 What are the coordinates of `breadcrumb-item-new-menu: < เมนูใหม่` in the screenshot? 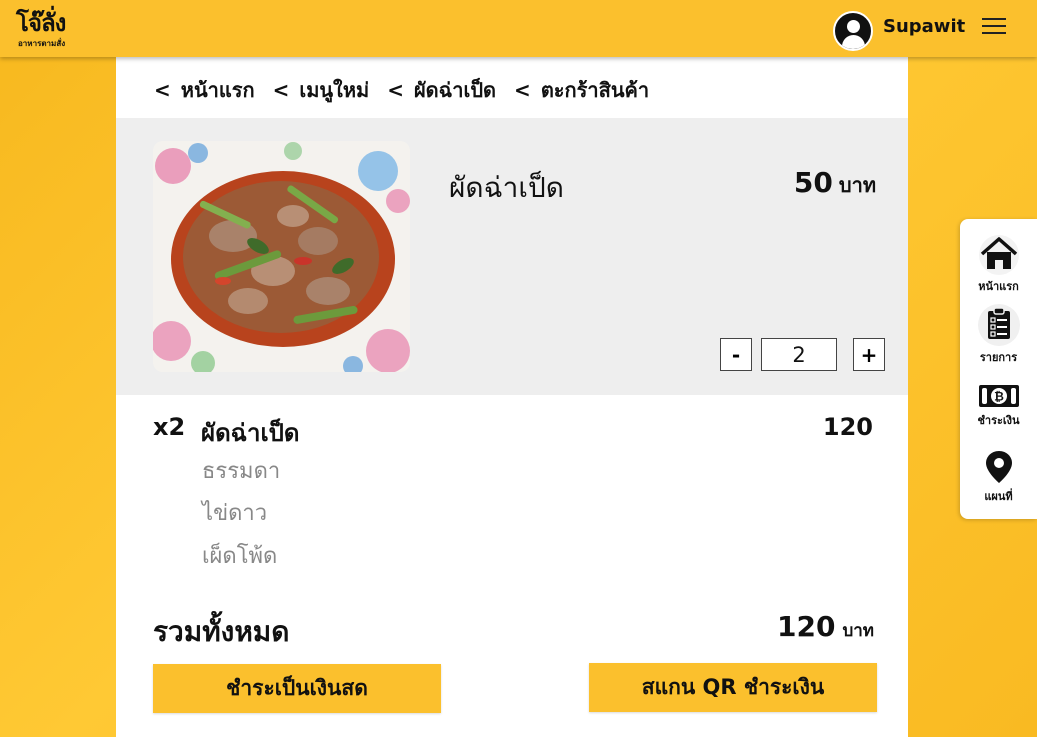 It's located at (321, 90).